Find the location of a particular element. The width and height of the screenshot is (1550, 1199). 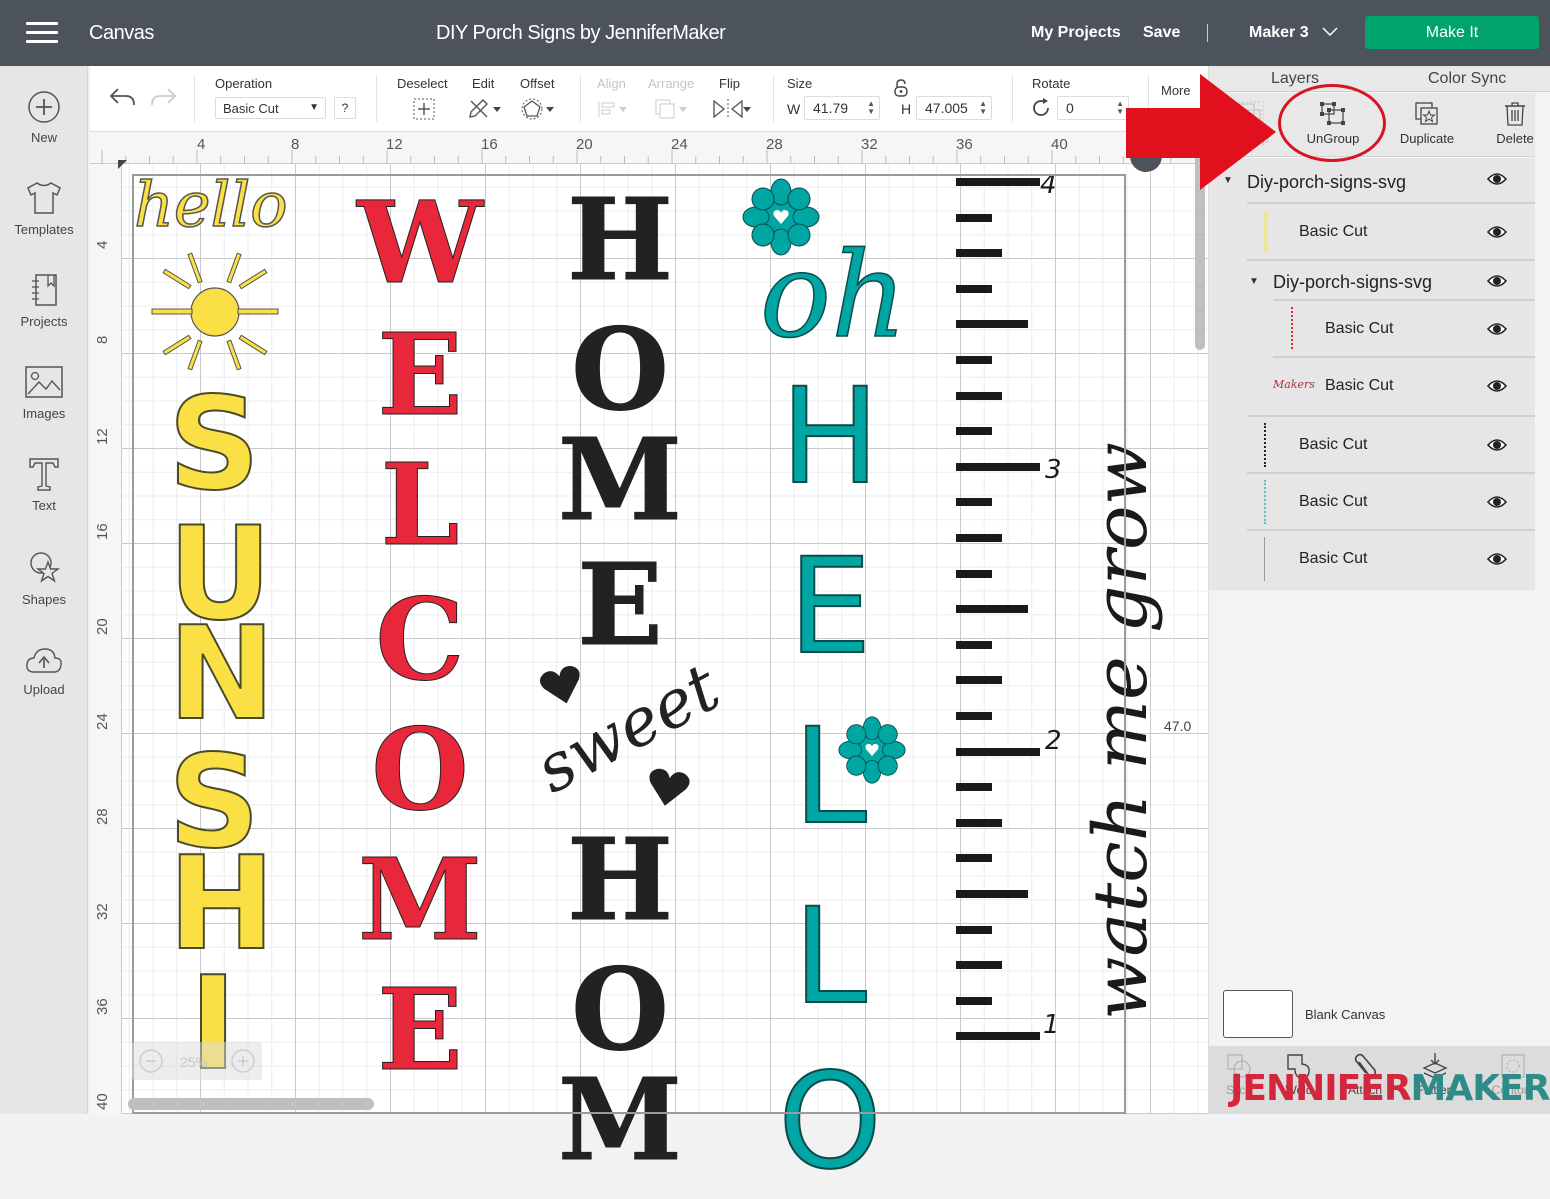

flip-icon is located at coordinates (732, 109).